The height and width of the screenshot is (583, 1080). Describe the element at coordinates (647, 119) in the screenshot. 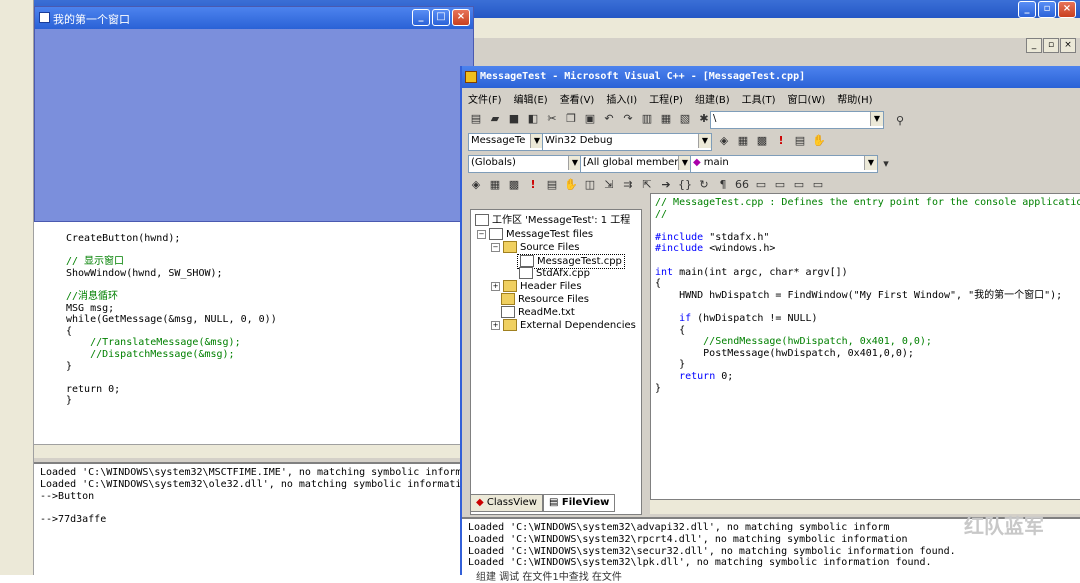

I see `workspace-icon: ▥` at that location.